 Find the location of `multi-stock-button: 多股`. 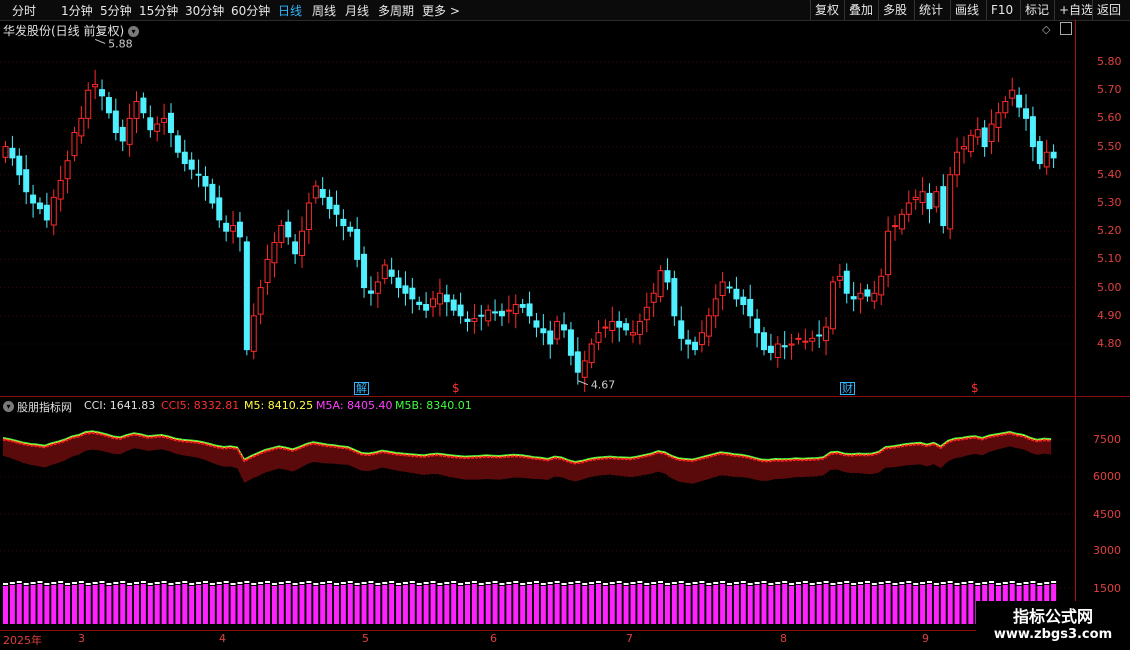

multi-stock-button: 多股 is located at coordinates (894, 10).